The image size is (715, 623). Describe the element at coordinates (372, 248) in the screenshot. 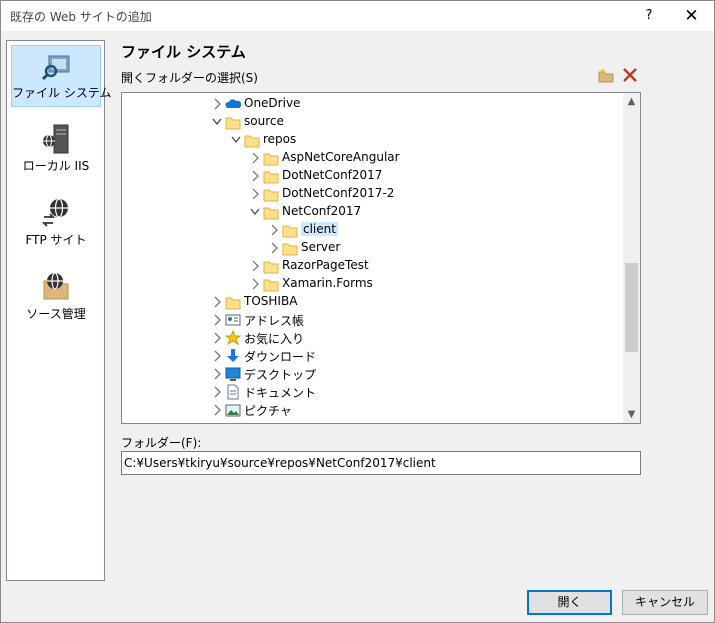

I see `tree-item: Server` at that location.